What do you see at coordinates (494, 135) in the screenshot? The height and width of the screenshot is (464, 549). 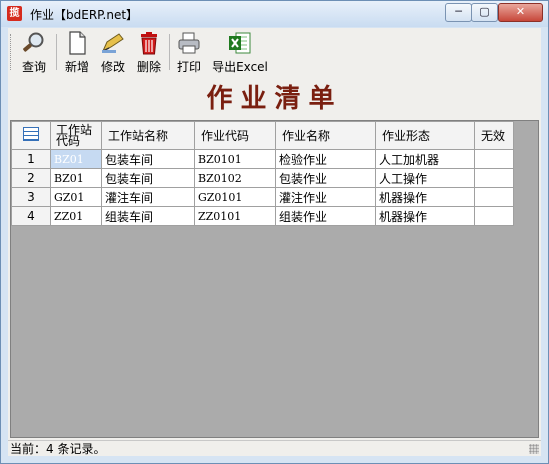 I see `column-header-invalid: 无效` at bounding box center [494, 135].